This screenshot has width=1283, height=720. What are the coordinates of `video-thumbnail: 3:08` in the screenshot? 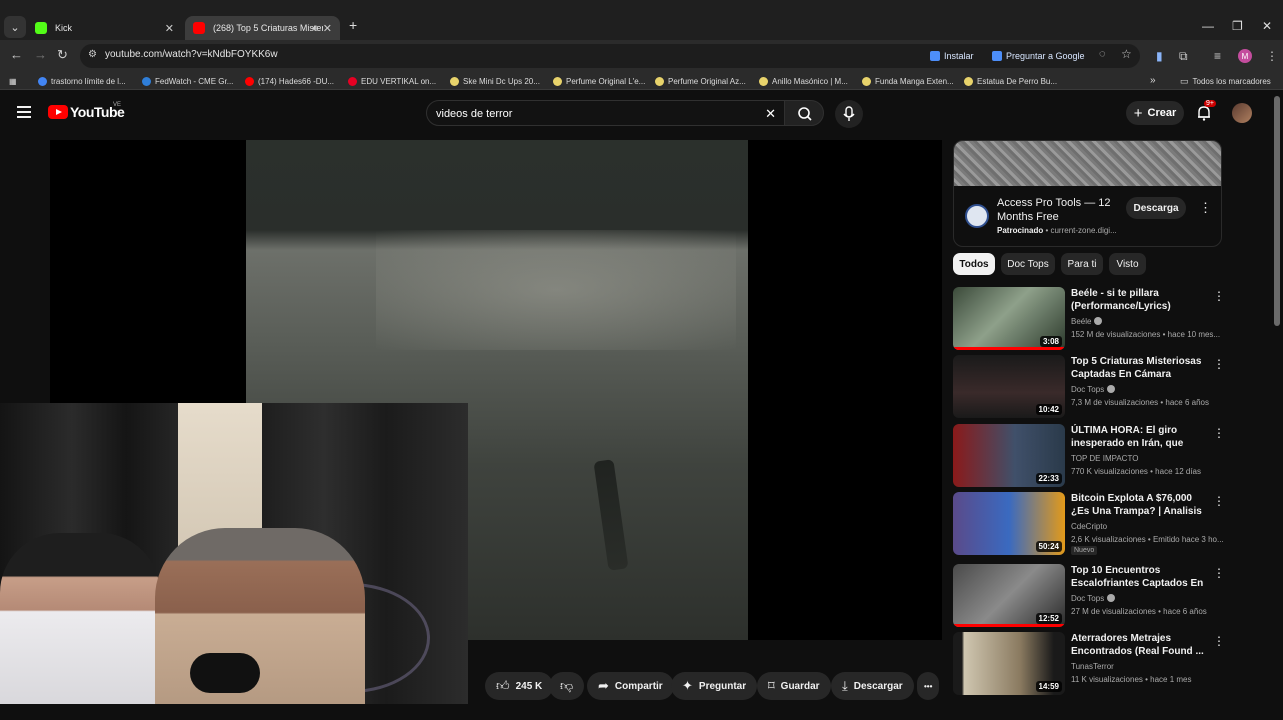 It's located at (1009, 318).